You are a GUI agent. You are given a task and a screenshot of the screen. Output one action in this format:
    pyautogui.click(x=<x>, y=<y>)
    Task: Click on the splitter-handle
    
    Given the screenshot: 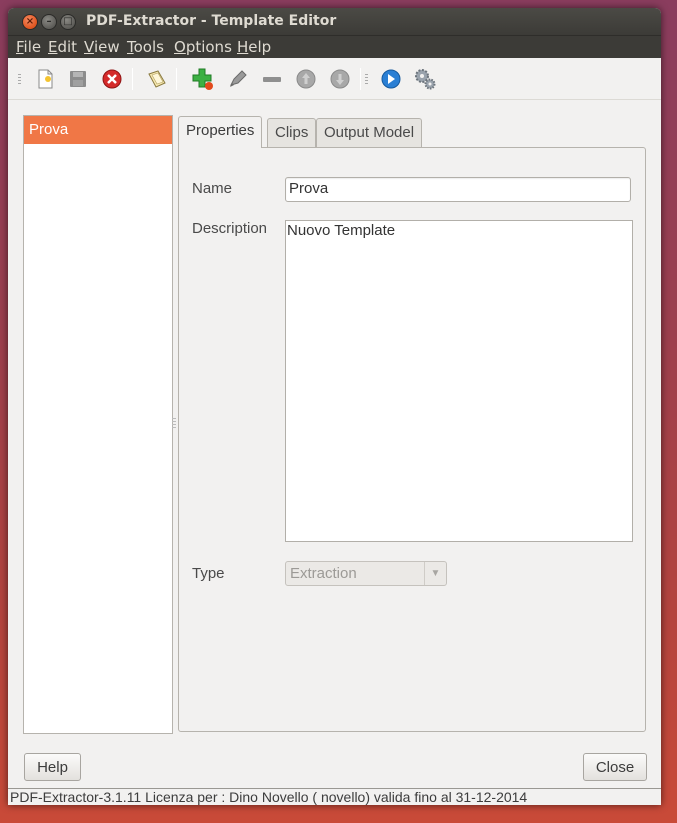 What is the action you would take?
    pyautogui.click(x=174, y=424)
    